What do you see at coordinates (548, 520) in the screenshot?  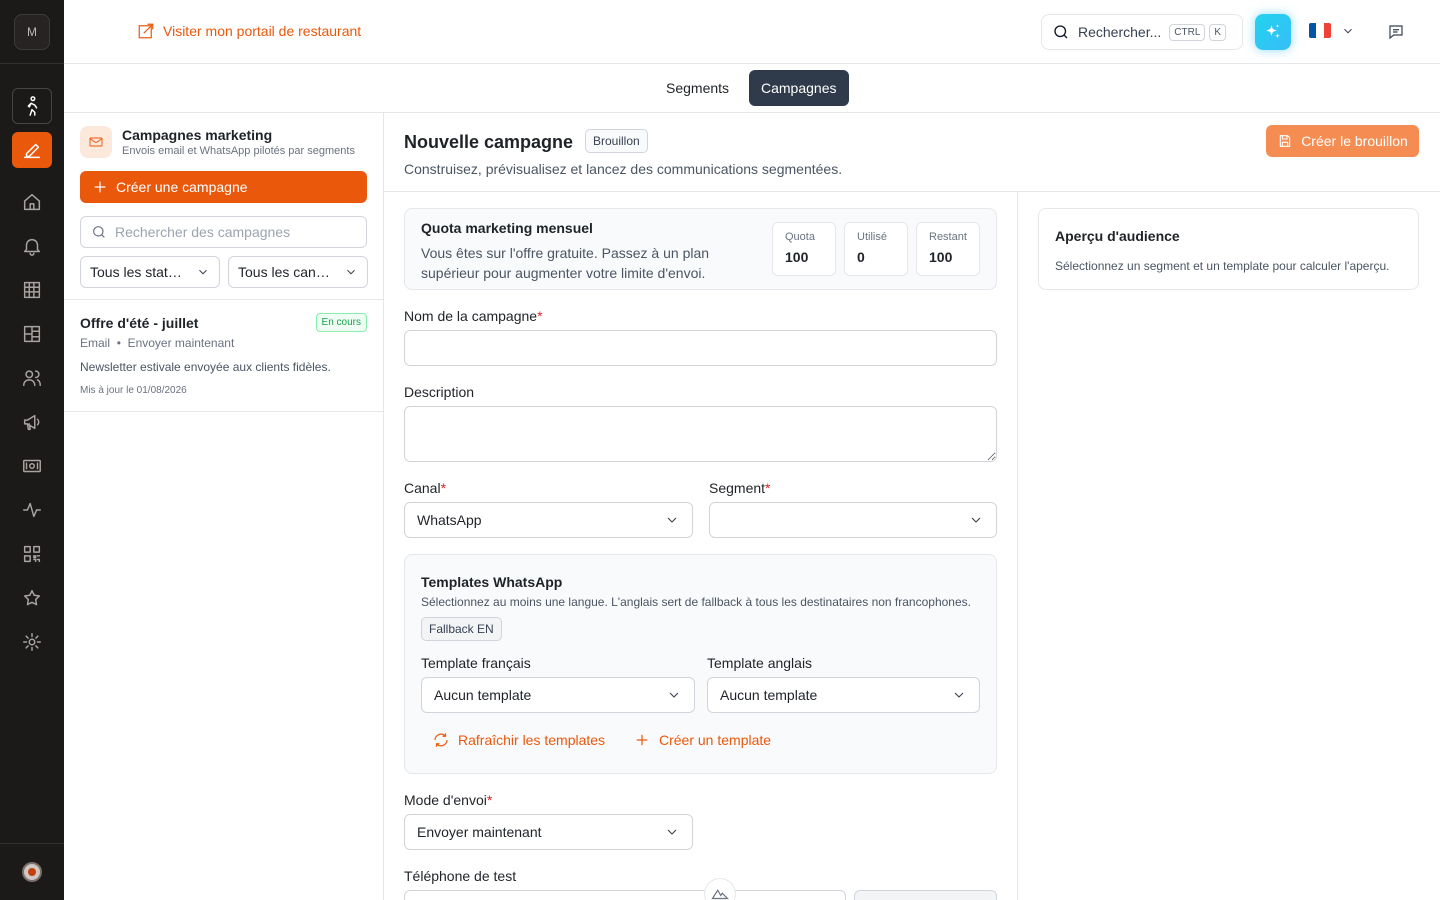 I see `canal-select: WhatsApp` at bounding box center [548, 520].